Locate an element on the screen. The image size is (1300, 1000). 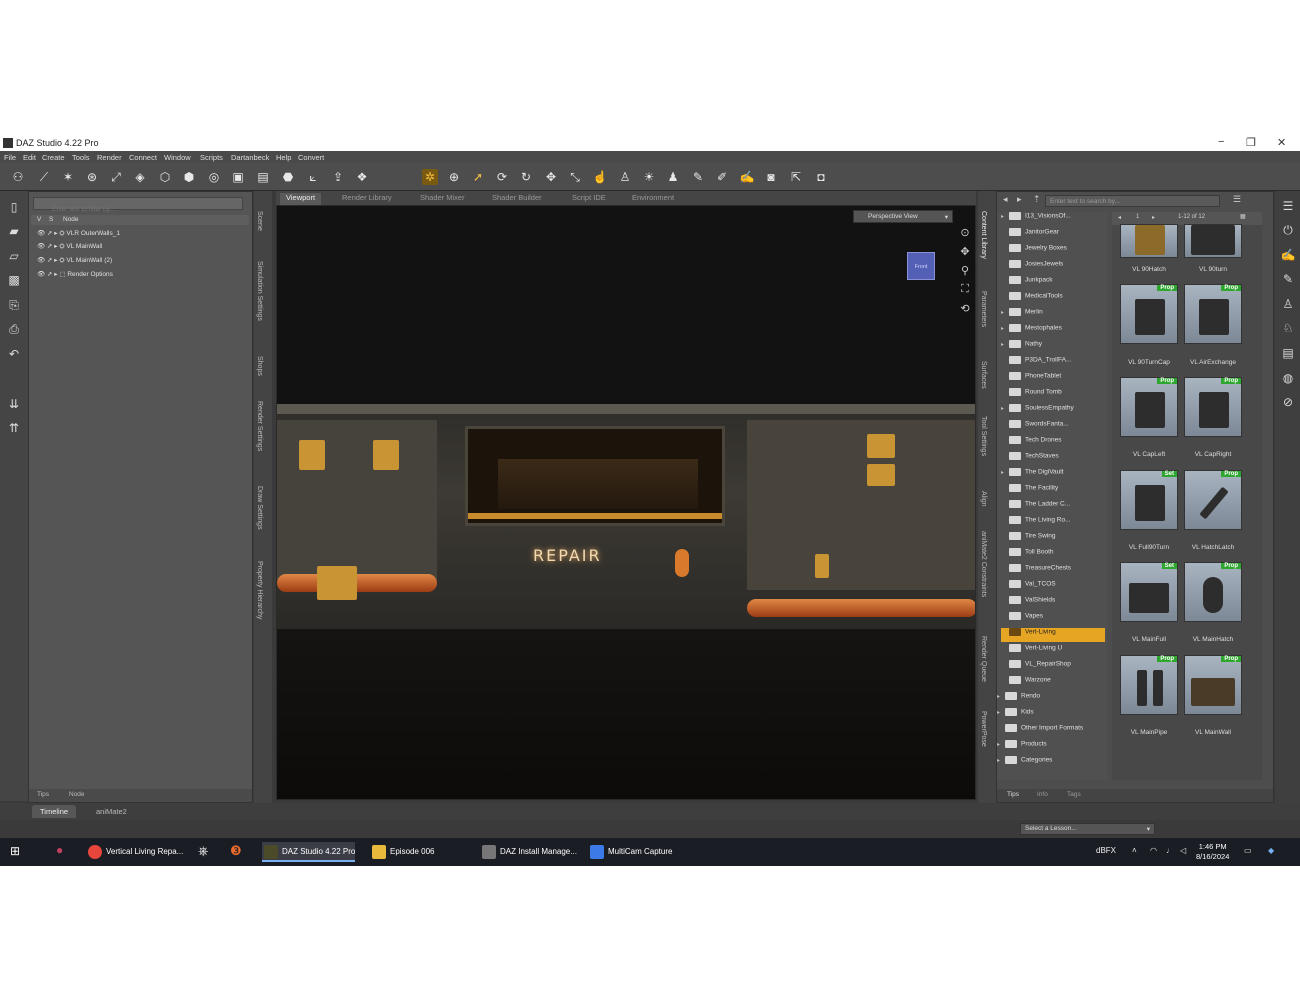
globe-icon: ◍ is located at coordinates (1288, 379).